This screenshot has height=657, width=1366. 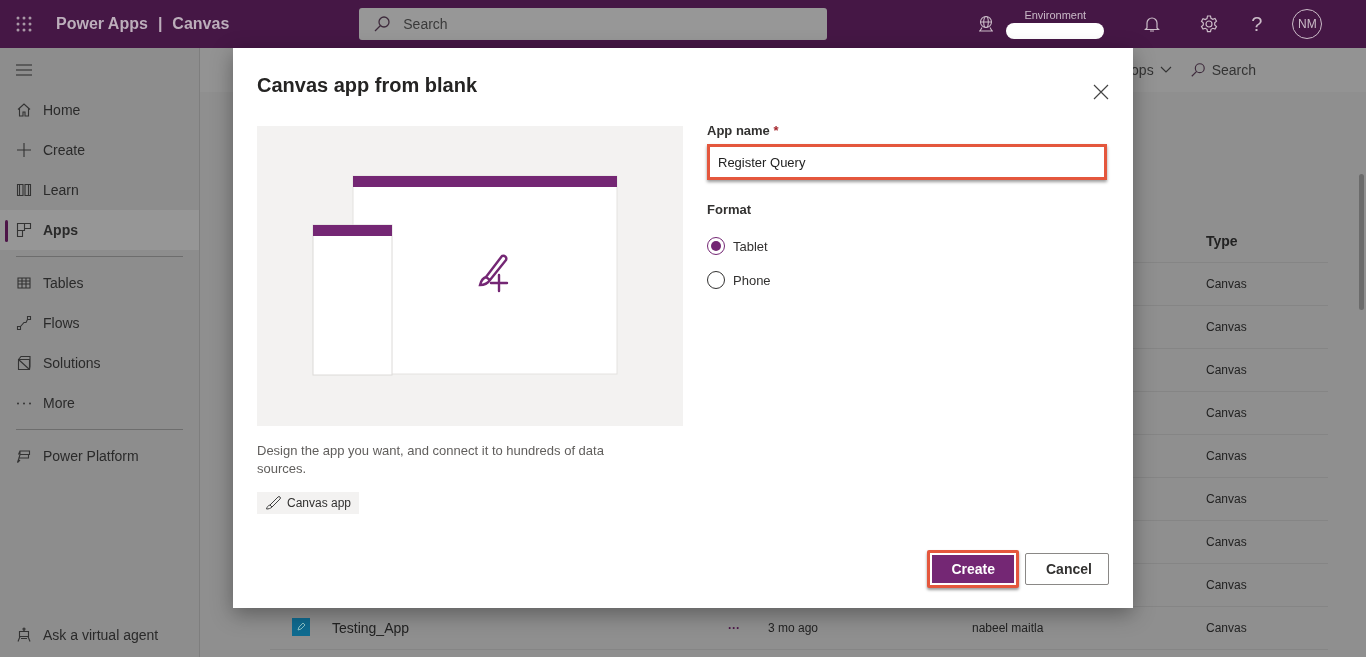 I want to click on app-launcher-icon, so click(x=24, y=24).